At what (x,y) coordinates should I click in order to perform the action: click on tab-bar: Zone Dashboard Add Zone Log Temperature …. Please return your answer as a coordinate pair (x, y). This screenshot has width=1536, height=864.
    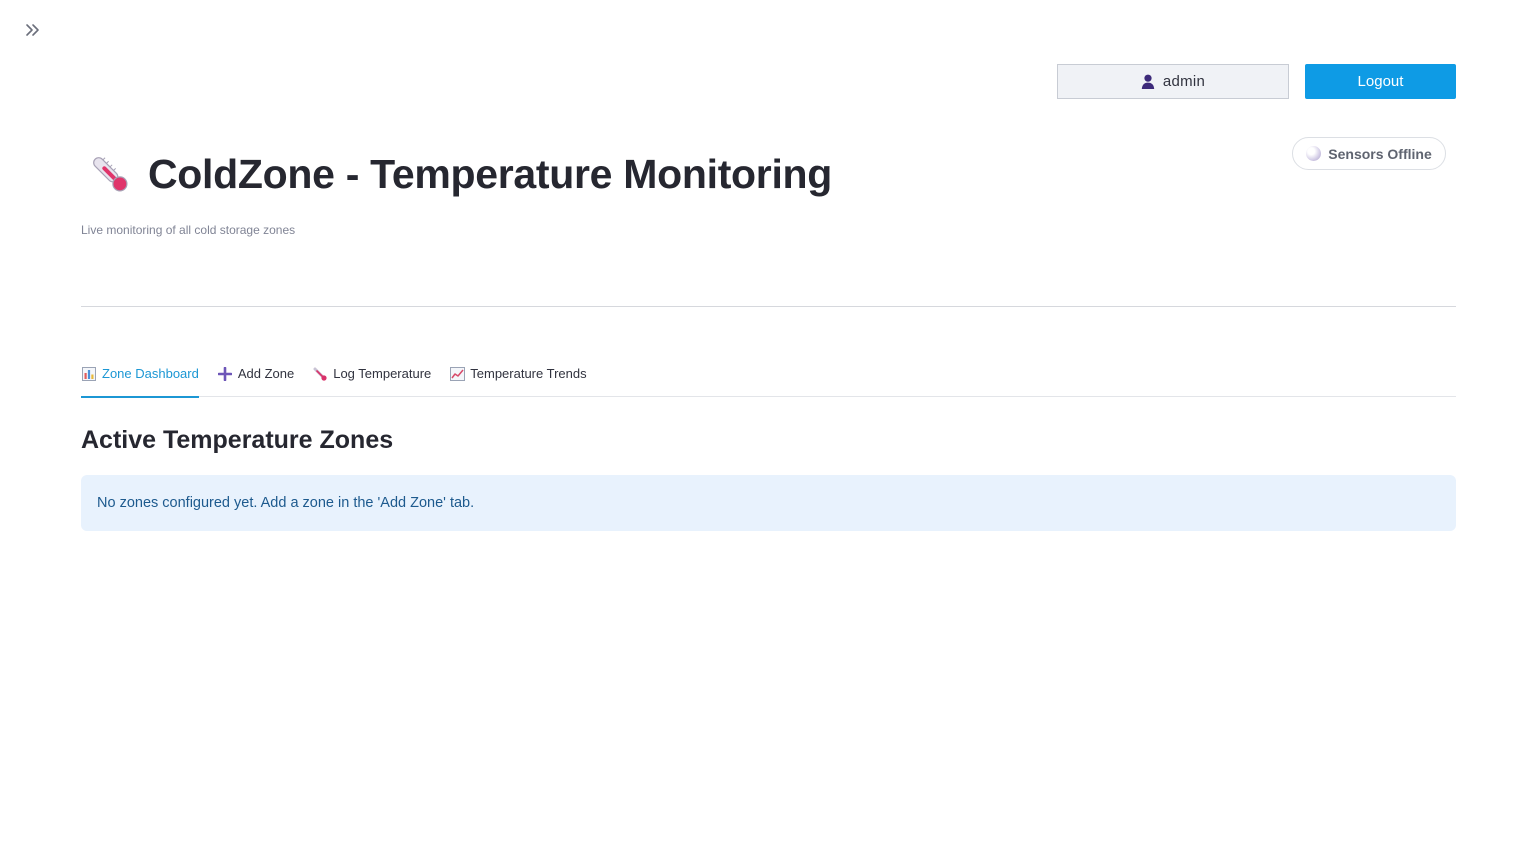
    Looking at the image, I should click on (768, 379).